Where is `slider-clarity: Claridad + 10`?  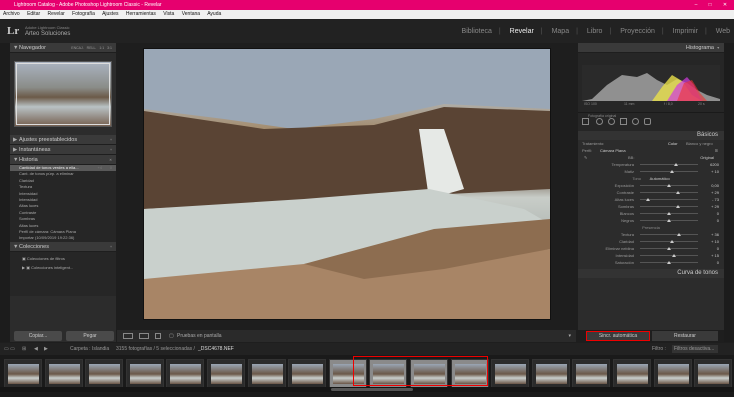
slider-clarity: Claridad + 10 is located at coordinates (651, 241).